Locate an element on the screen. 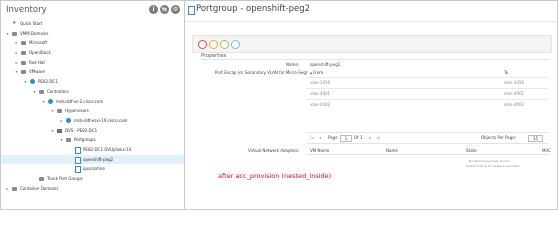 The width and height of the screenshot is (558, 240). tree-item-label: mslu-btf-vc-2.cisco.com is located at coordinates (80, 101).